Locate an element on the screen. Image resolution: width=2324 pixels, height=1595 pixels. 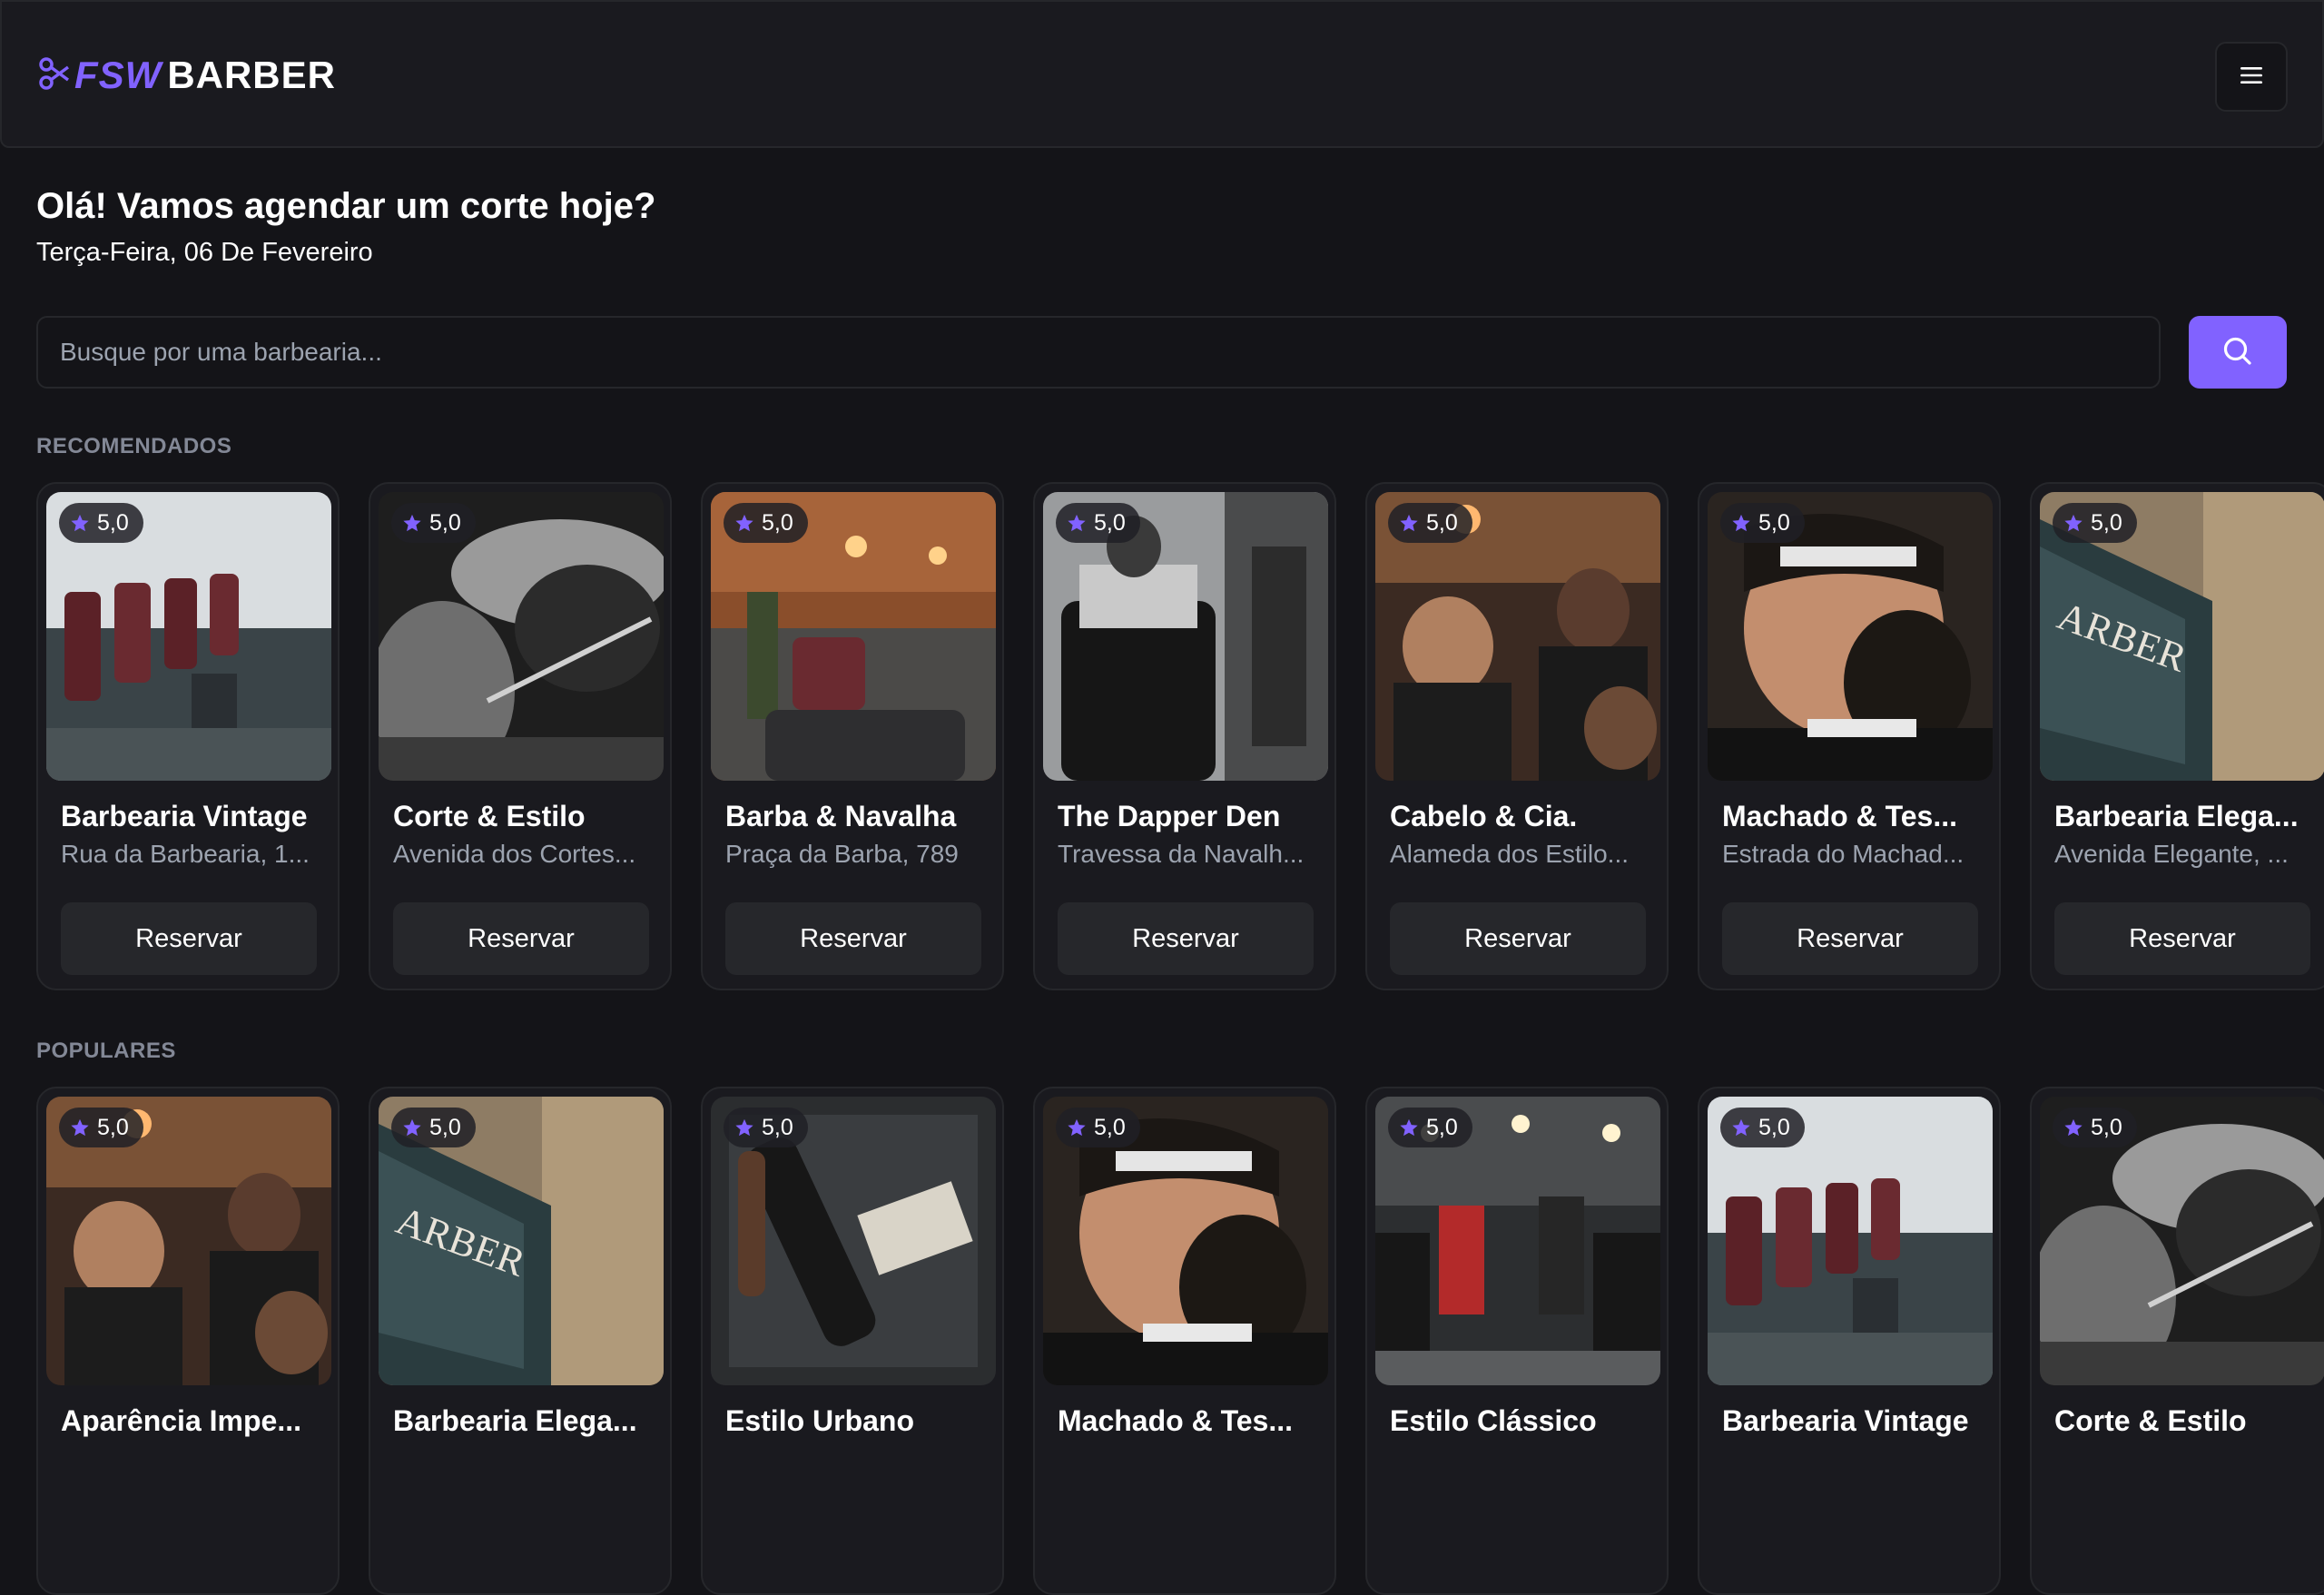
search-icon is located at coordinates (2238, 353).